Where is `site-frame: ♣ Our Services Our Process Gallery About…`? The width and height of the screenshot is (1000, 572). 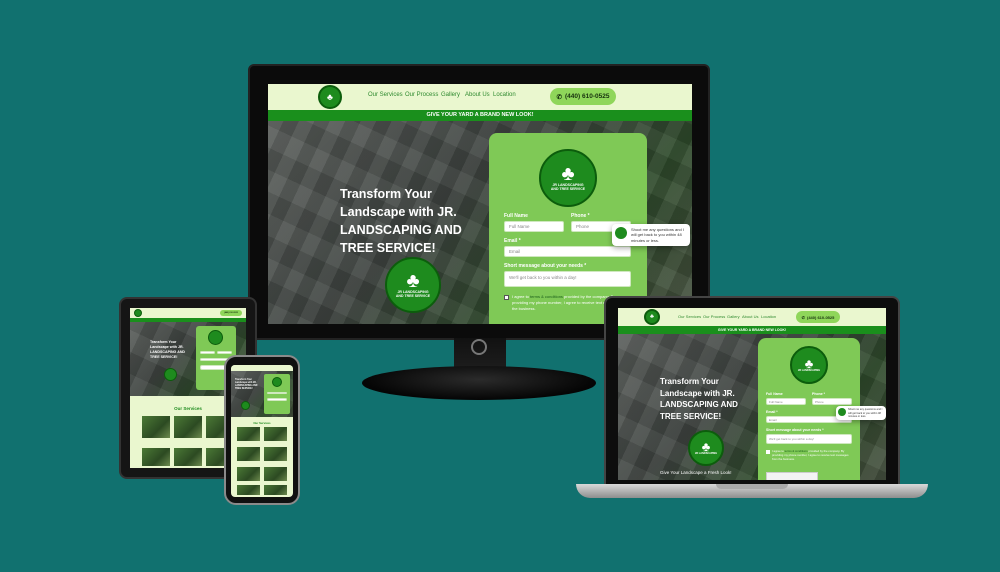 site-frame: ♣ Our Services Our Process Gallery About… is located at coordinates (752, 394).